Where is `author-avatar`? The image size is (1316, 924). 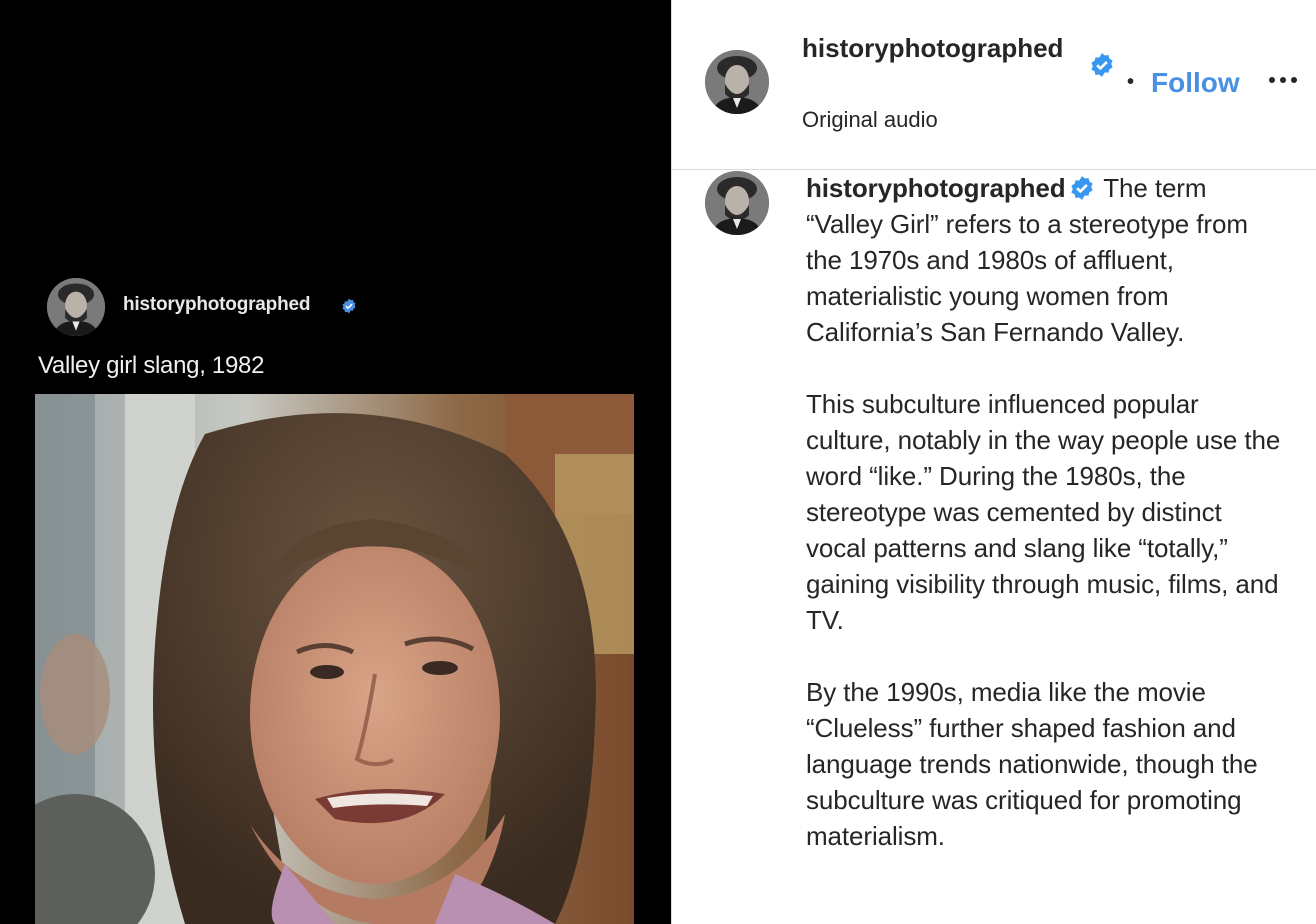
author-avatar is located at coordinates (737, 82).